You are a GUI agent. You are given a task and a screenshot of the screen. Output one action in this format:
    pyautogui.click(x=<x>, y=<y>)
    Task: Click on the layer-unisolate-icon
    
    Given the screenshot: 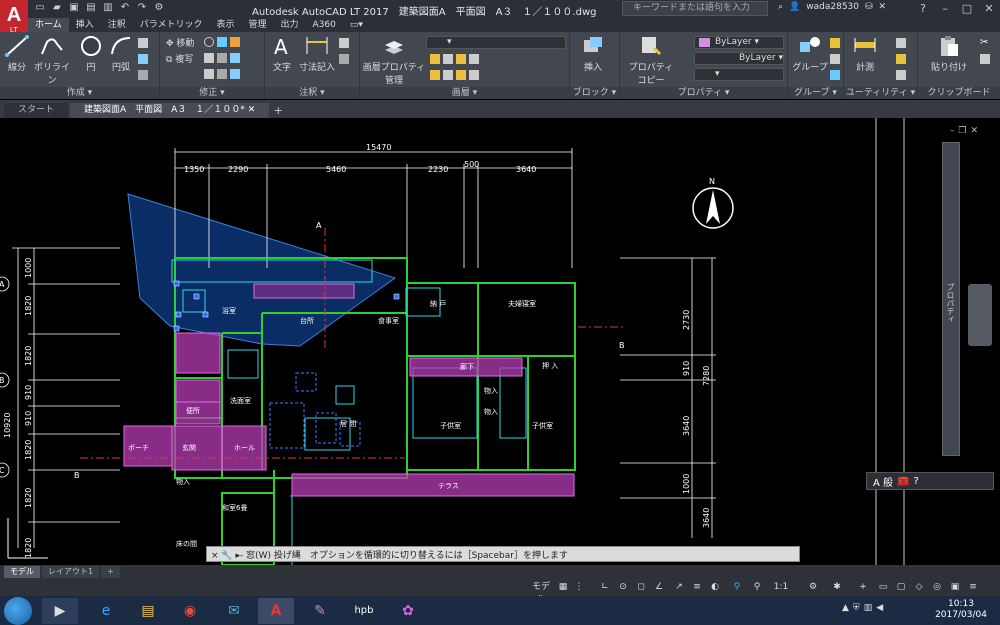 What is the action you would take?
    pyautogui.click(x=461, y=75)
    